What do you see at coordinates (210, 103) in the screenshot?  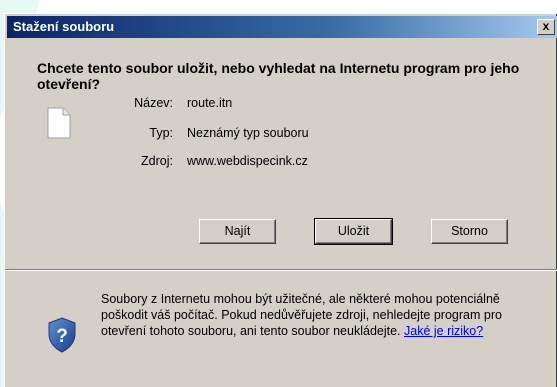 I see `name-value: route.itn` at bounding box center [210, 103].